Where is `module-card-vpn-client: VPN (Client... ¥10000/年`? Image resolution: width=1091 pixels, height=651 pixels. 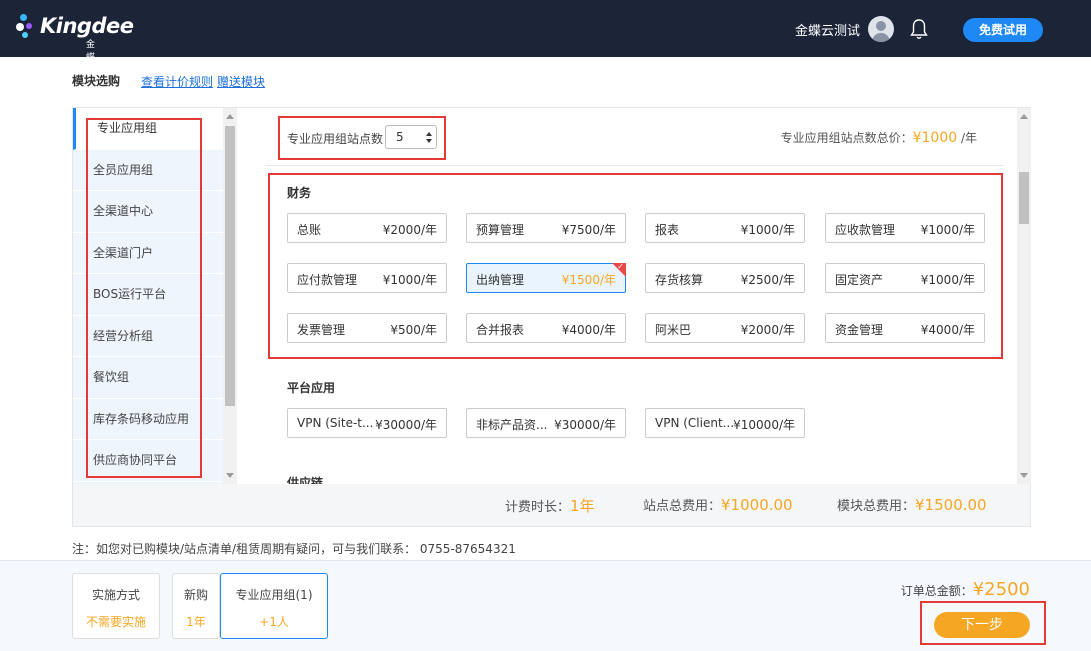 module-card-vpn-client: VPN (Client... ¥10000/年 is located at coordinates (725, 423).